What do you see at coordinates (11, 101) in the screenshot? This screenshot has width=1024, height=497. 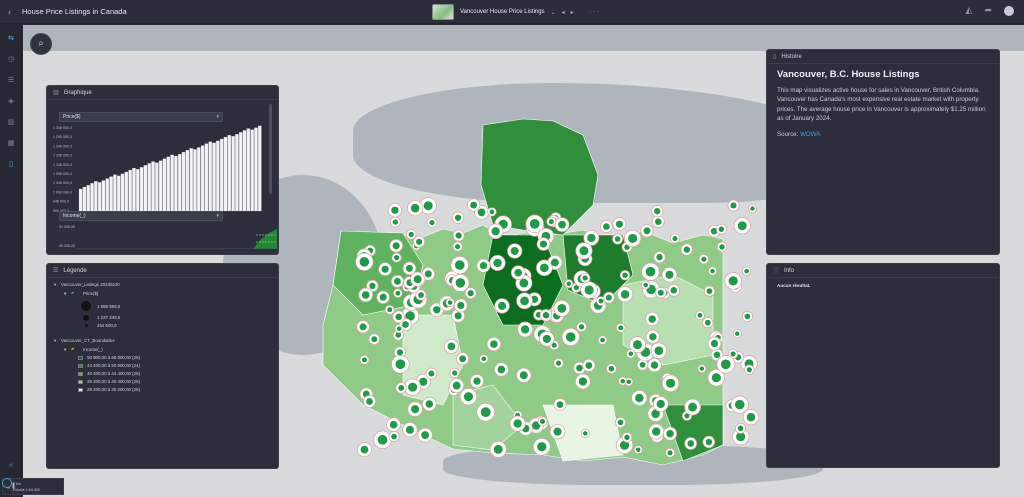 I see `stack-icon: ◈` at bounding box center [11, 101].